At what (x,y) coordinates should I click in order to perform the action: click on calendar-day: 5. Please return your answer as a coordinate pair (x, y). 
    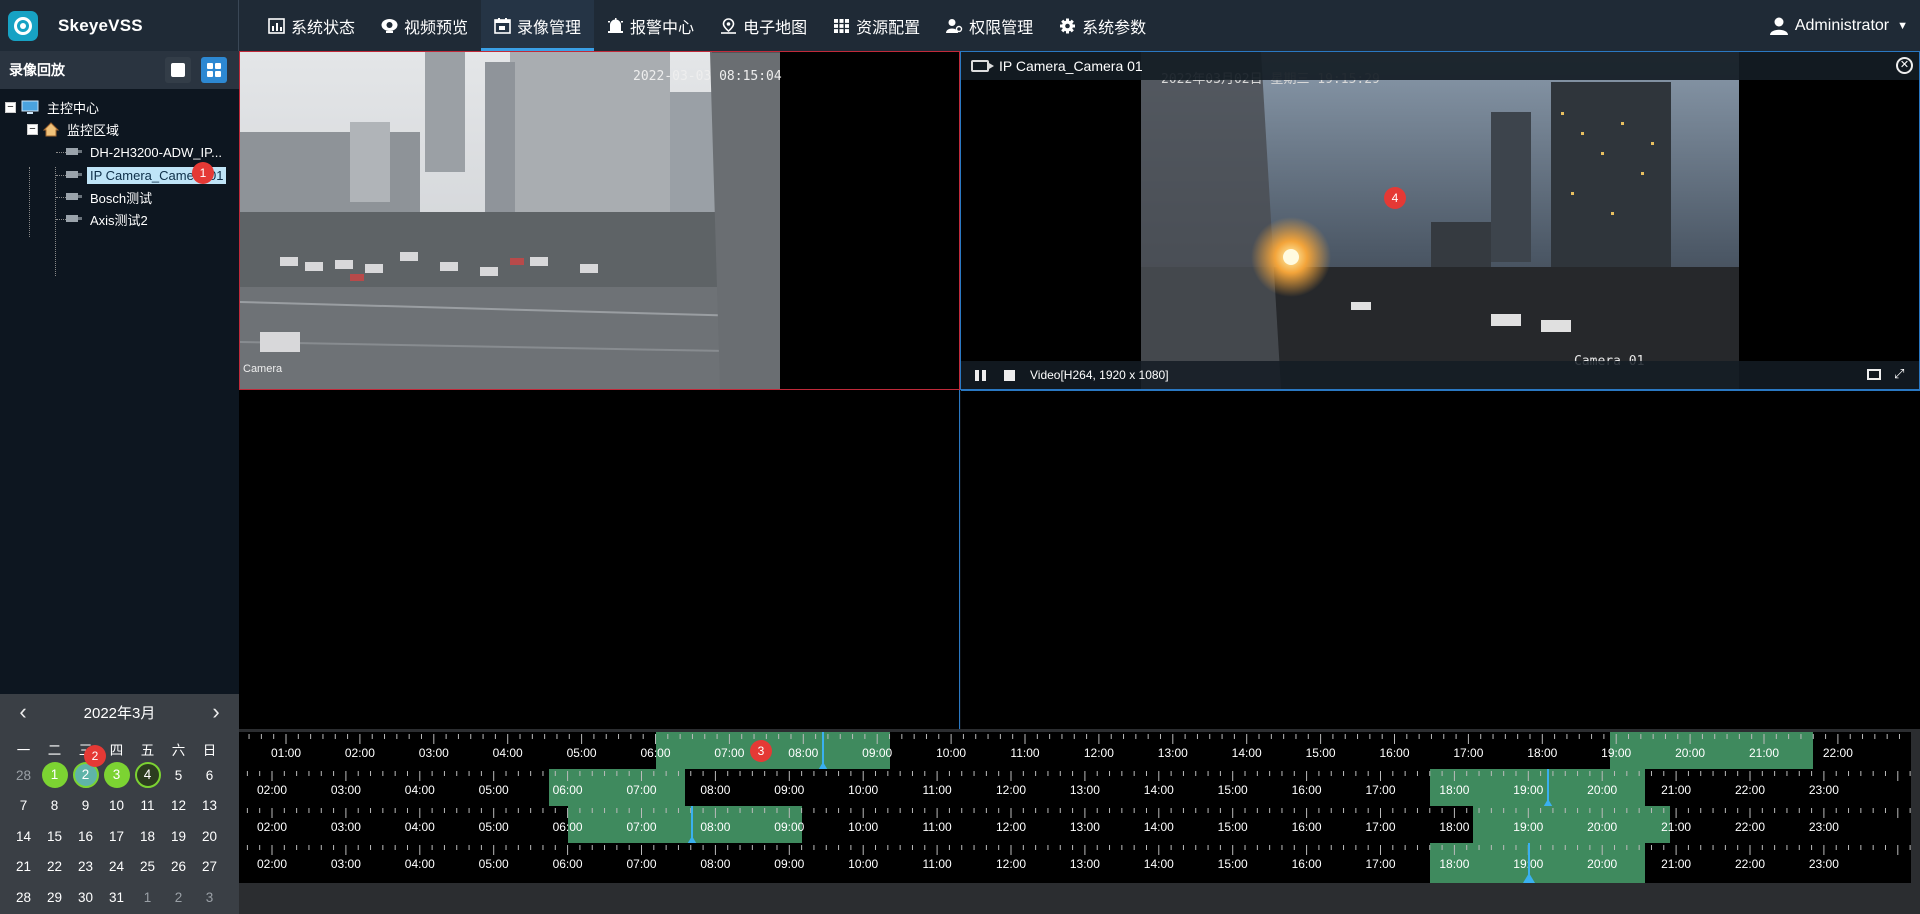
    Looking at the image, I should click on (178, 775).